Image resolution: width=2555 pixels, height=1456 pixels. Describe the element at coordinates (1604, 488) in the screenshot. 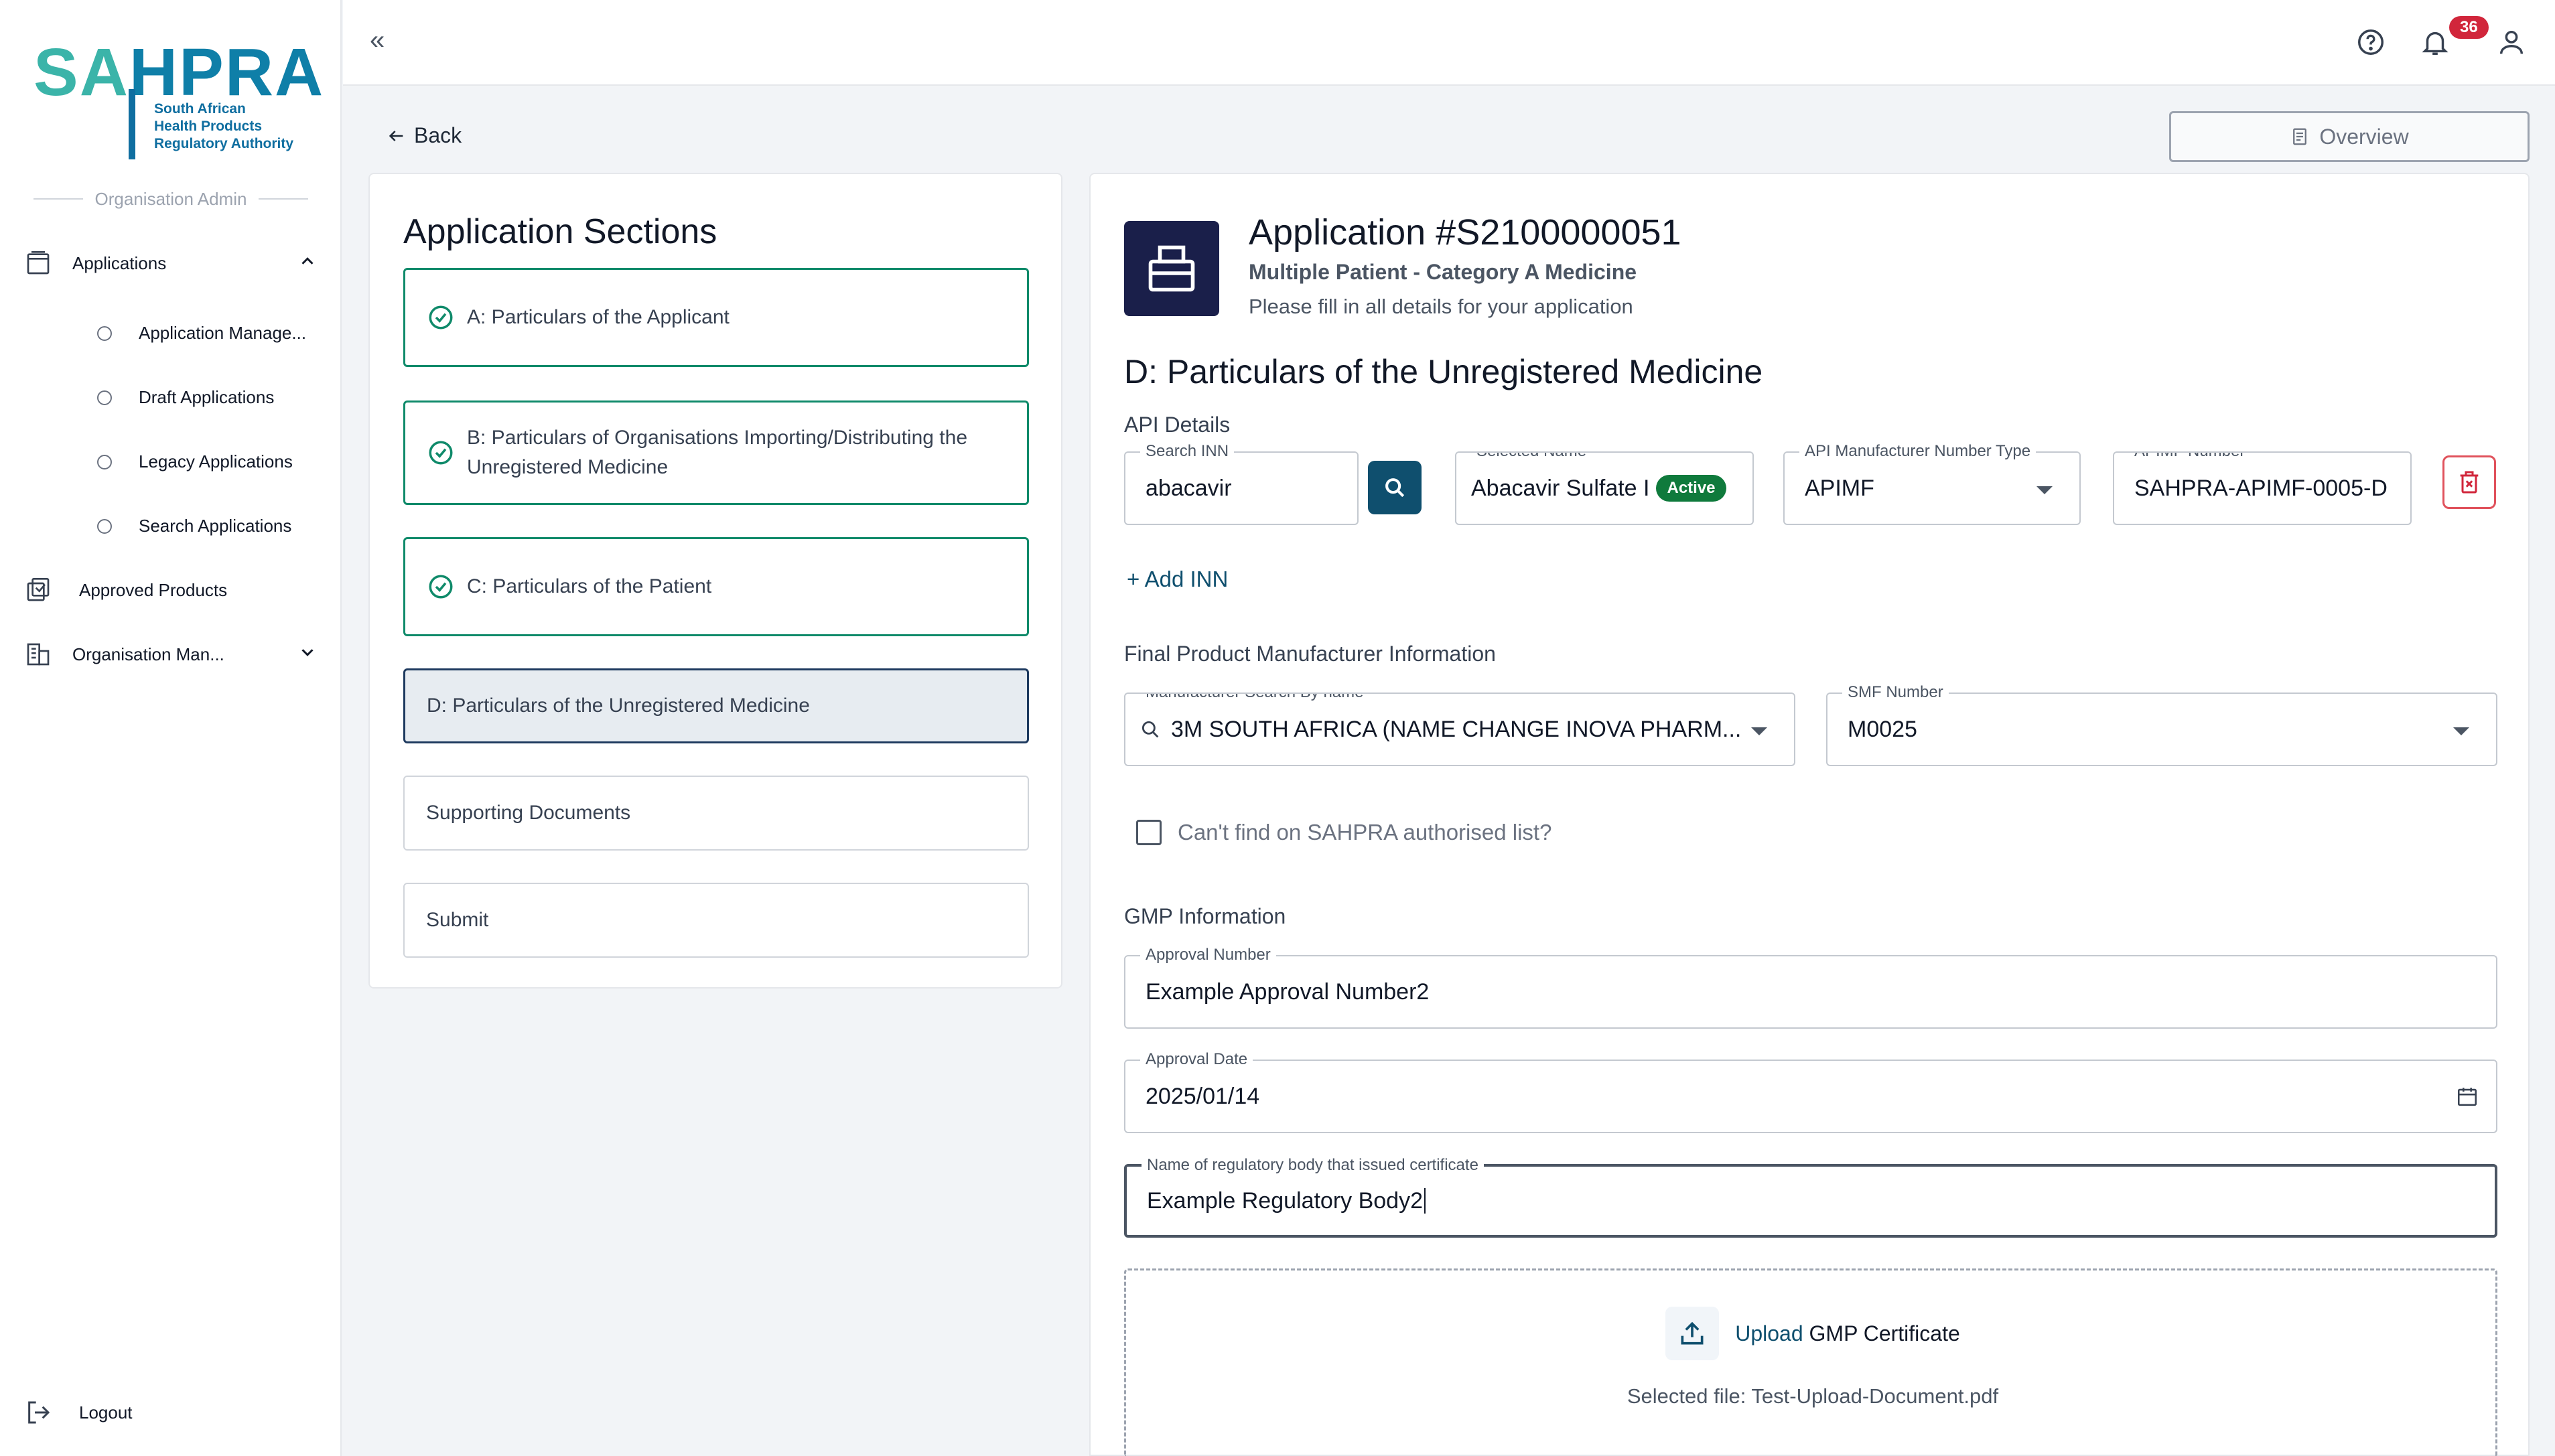

I see `selected-name-field: Selected Name Abacavir Sulfate I Active` at that location.